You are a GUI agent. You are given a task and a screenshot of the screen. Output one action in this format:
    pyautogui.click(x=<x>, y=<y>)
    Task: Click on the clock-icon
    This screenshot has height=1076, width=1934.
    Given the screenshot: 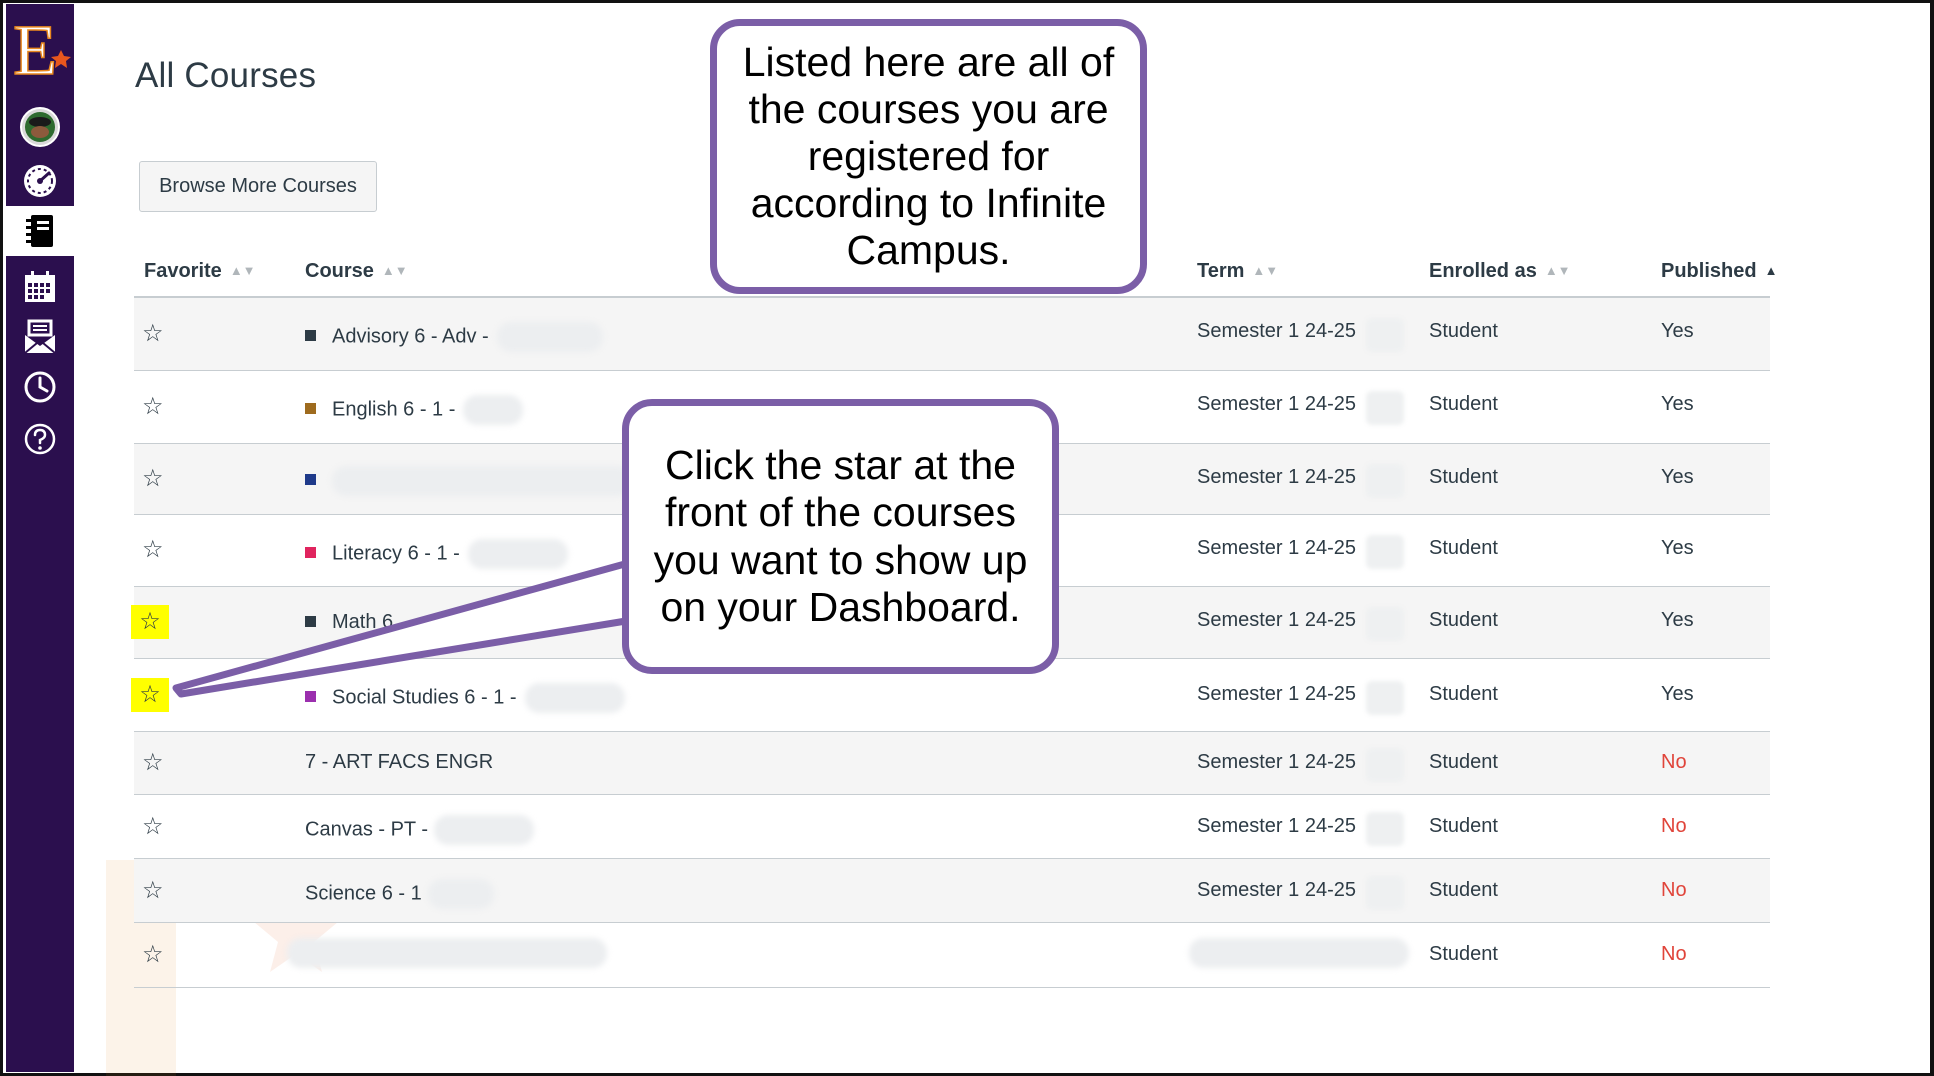 What is the action you would take?
    pyautogui.click(x=40, y=387)
    